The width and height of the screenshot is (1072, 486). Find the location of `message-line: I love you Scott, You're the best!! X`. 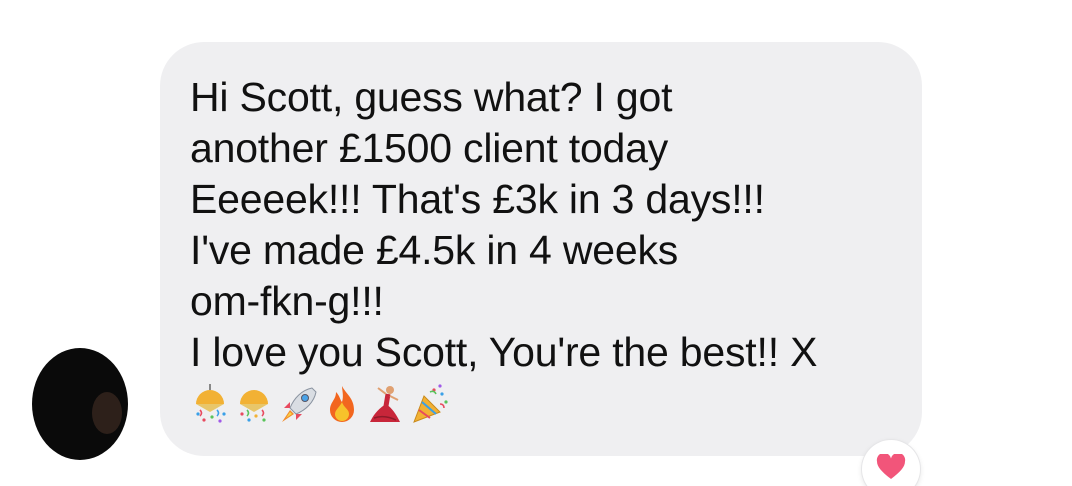

message-line: I love you Scott, You're the best!! X is located at coordinates (504, 352).